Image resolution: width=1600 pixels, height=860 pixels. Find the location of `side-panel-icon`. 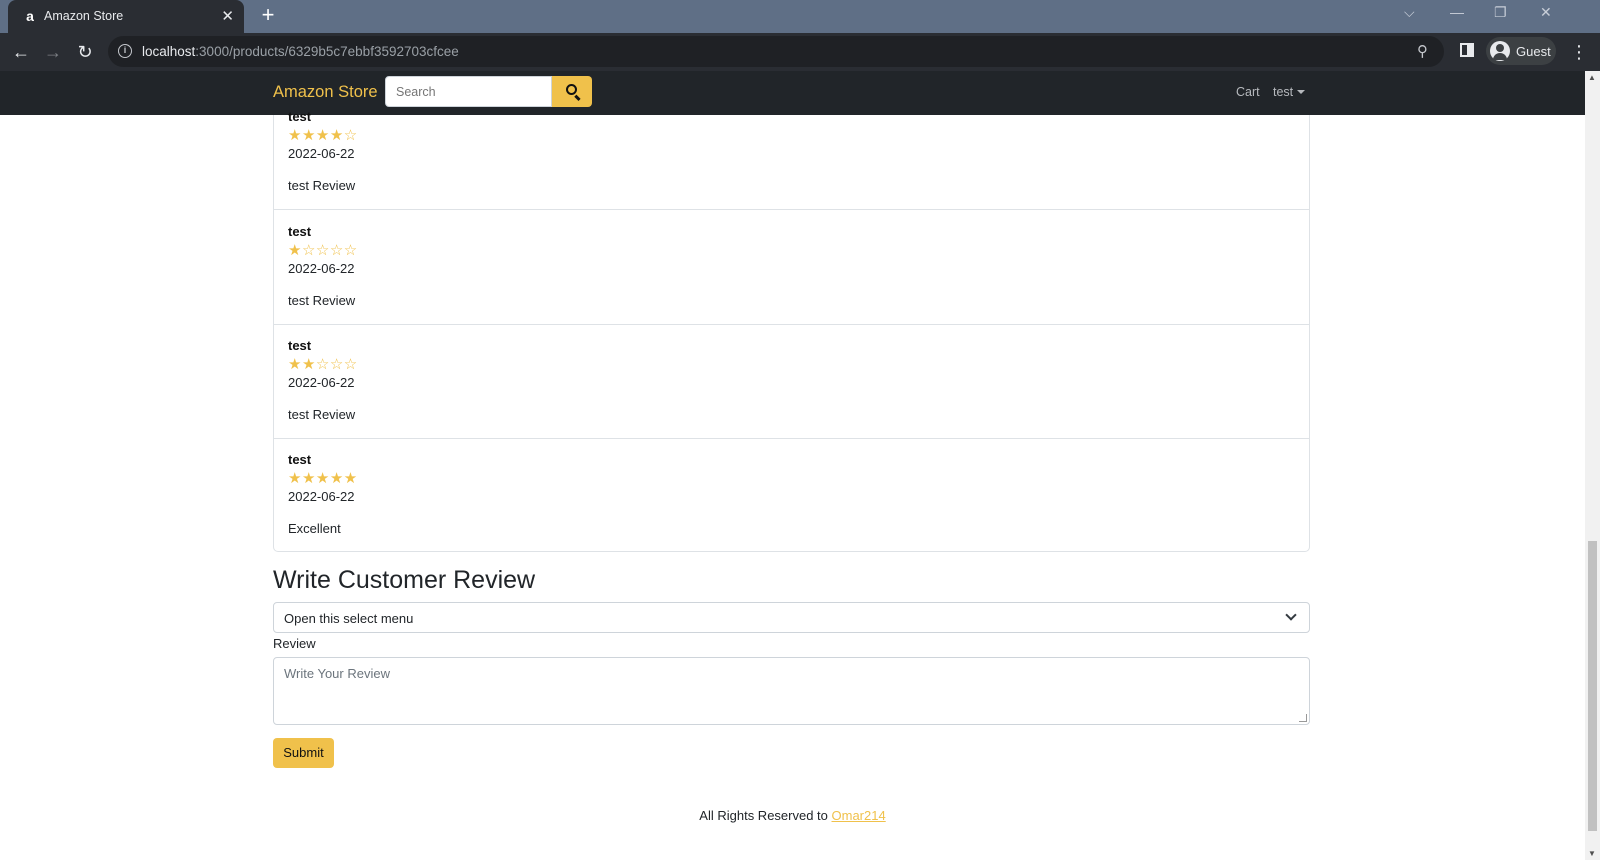

side-panel-icon is located at coordinates (1467, 50).